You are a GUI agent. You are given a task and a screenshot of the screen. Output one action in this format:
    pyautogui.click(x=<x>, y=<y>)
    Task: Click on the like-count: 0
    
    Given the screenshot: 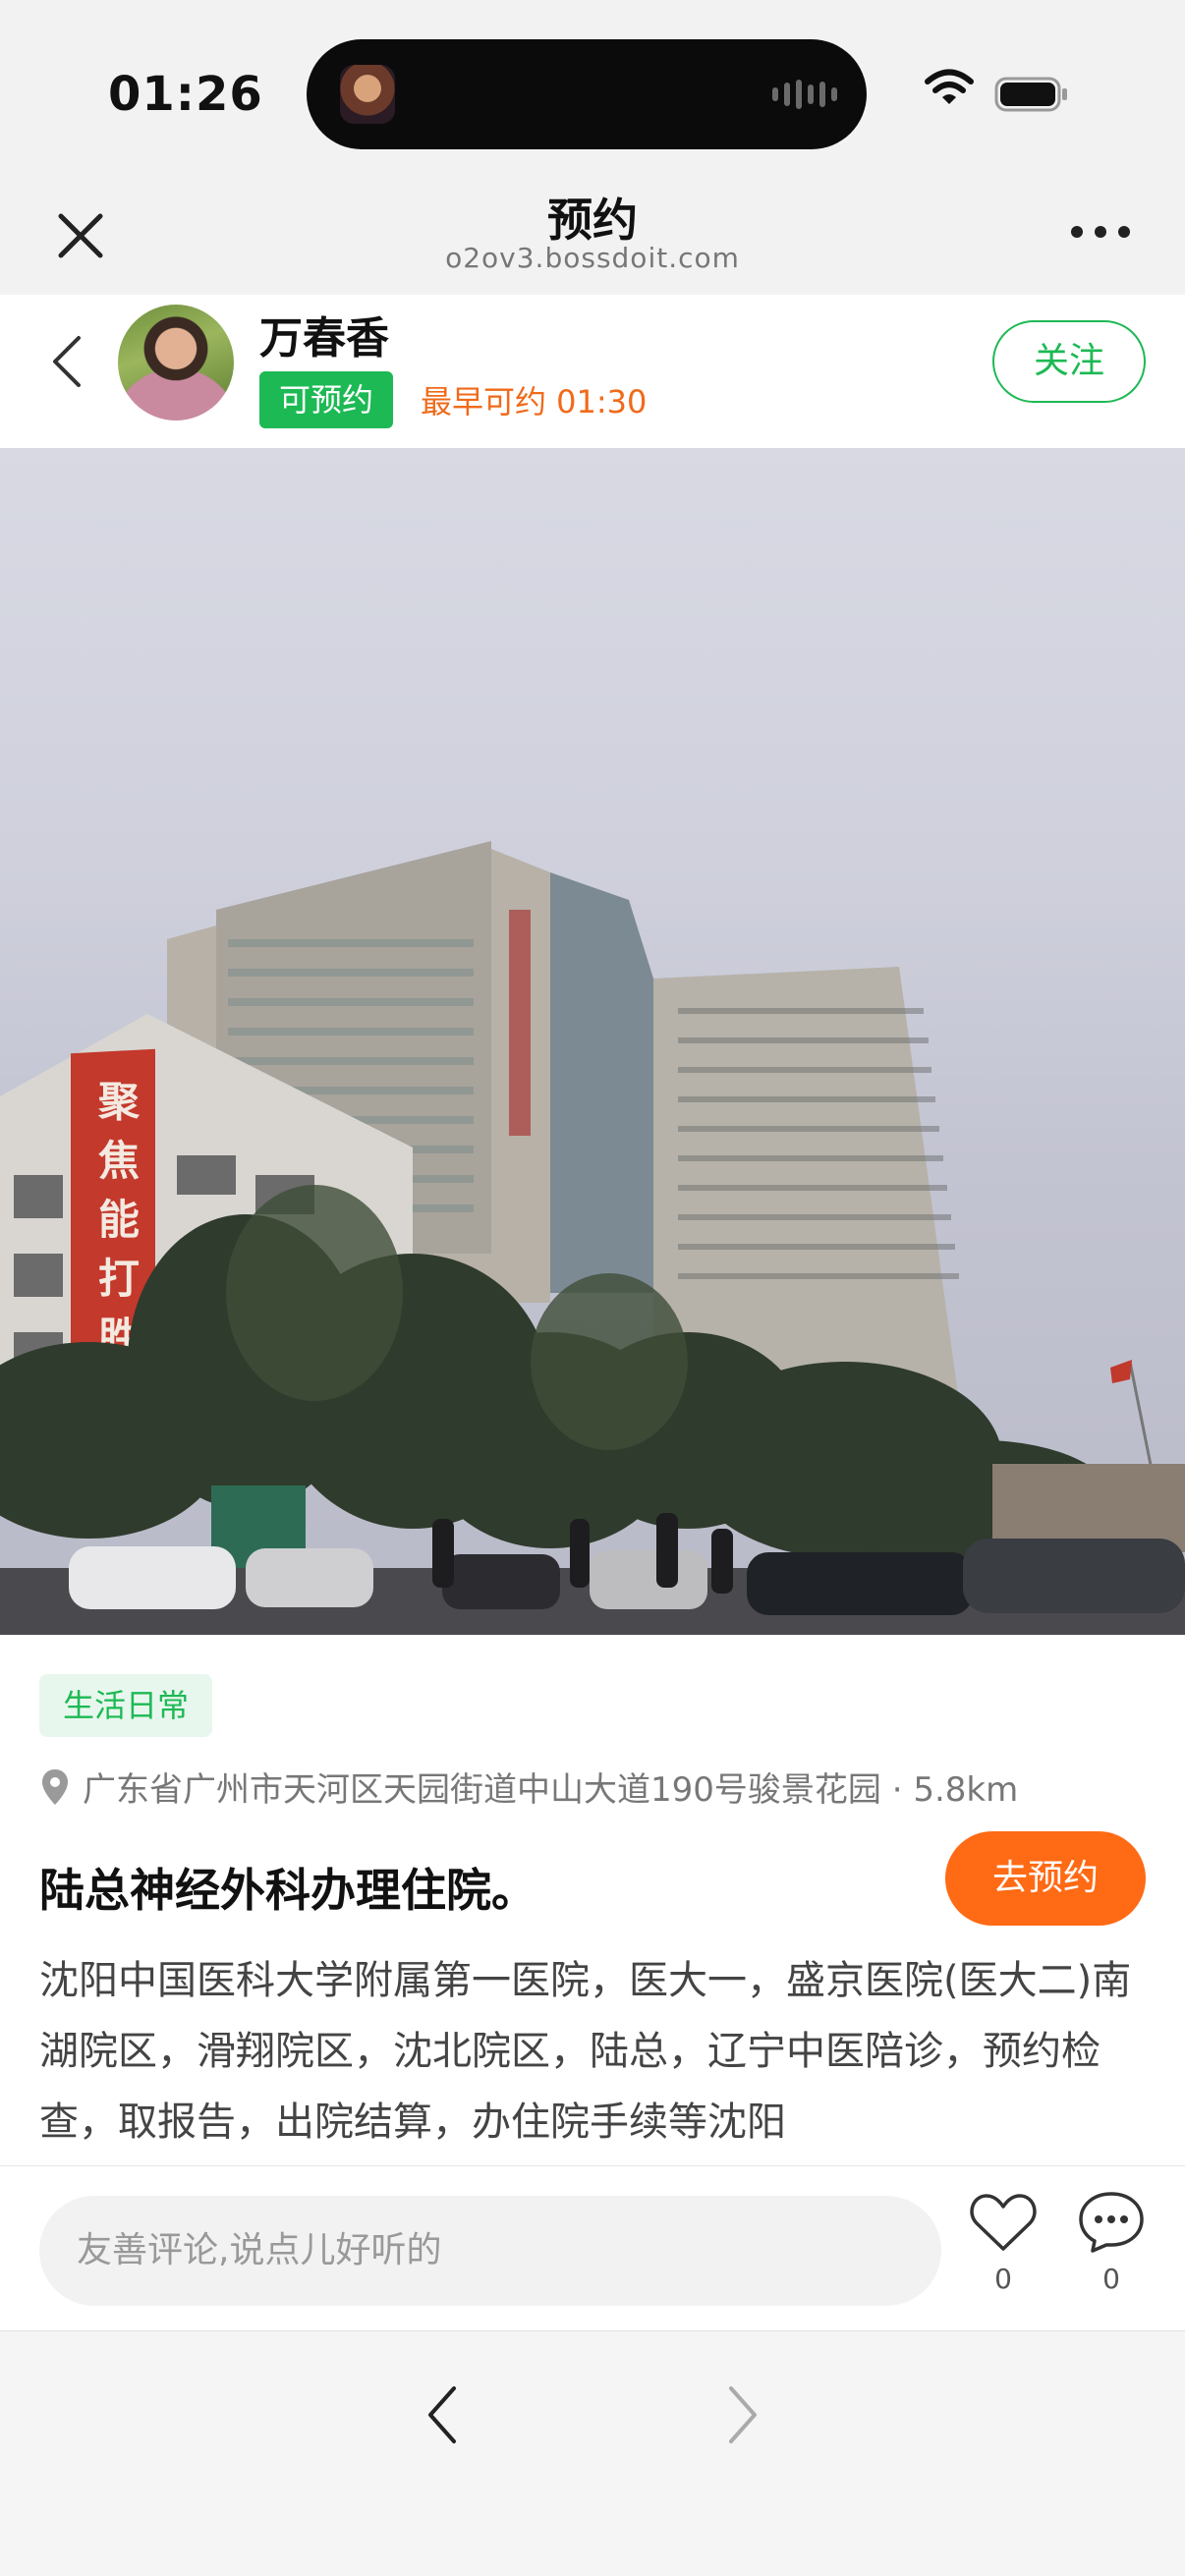 What is the action you would take?
    pyautogui.click(x=1003, y=2279)
    